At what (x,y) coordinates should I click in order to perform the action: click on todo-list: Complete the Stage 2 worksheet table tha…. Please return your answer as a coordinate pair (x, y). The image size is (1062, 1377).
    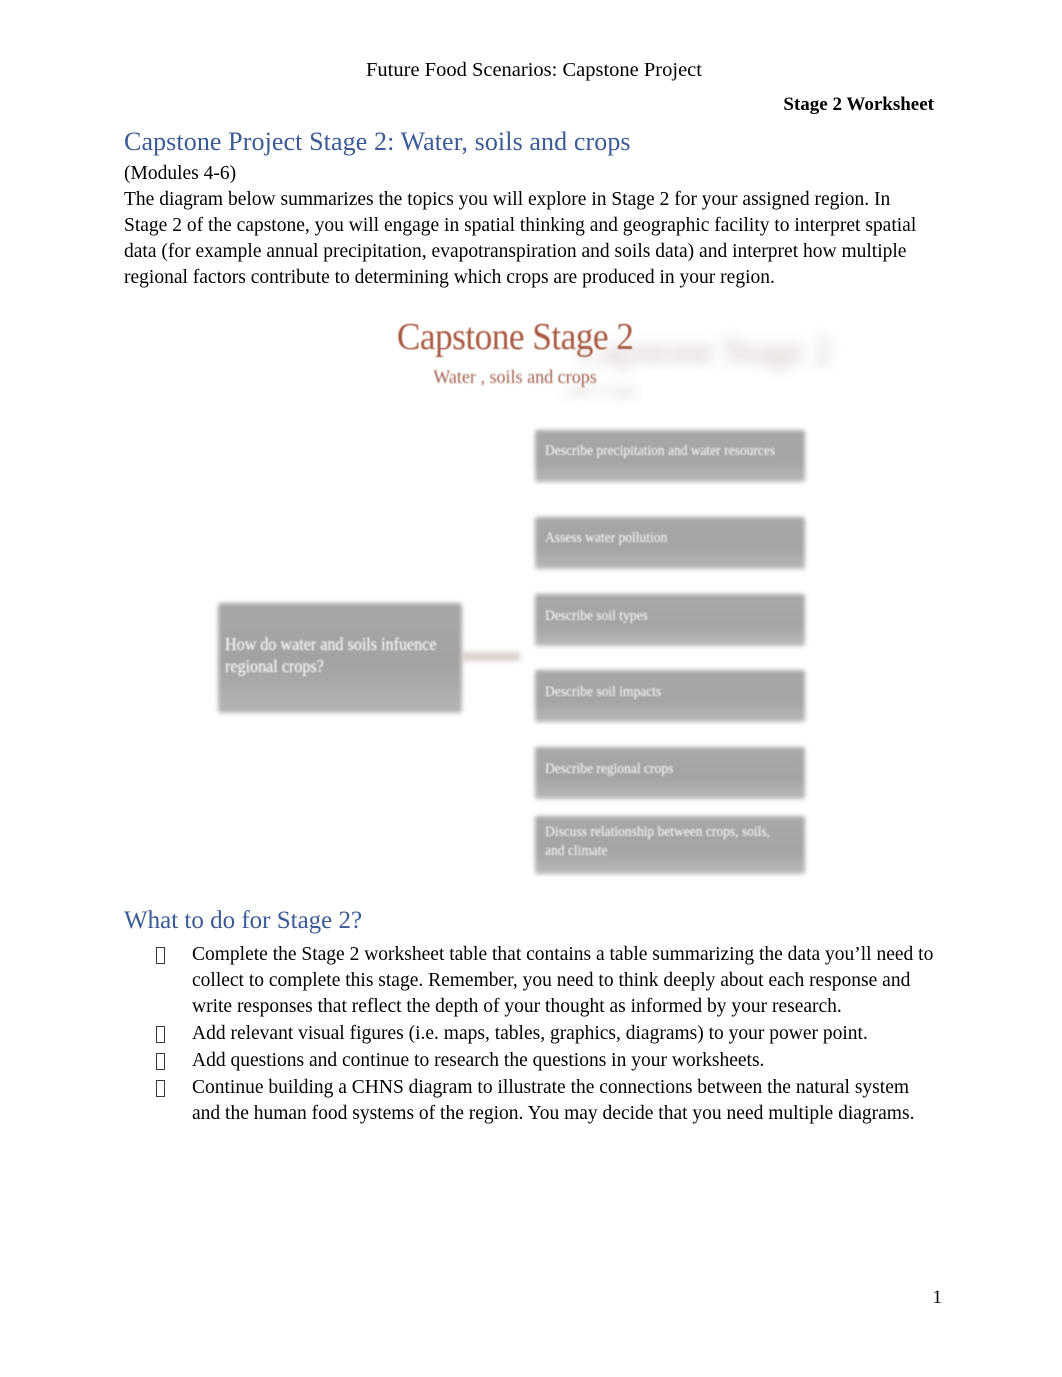
    Looking at the image, I should click on (529, 1034).